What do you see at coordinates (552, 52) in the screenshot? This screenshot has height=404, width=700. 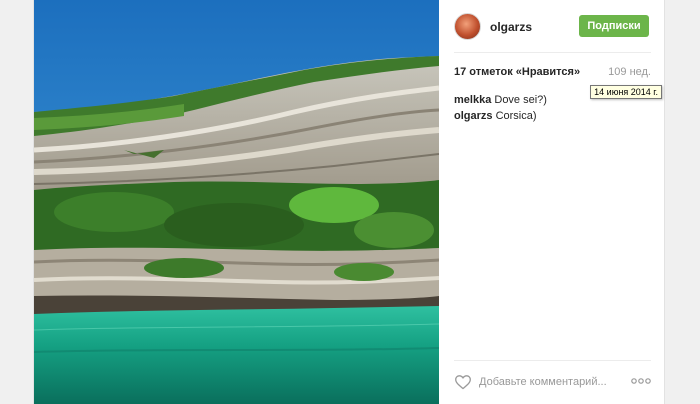 I see `header-divider` at bounding box center [552, 52].